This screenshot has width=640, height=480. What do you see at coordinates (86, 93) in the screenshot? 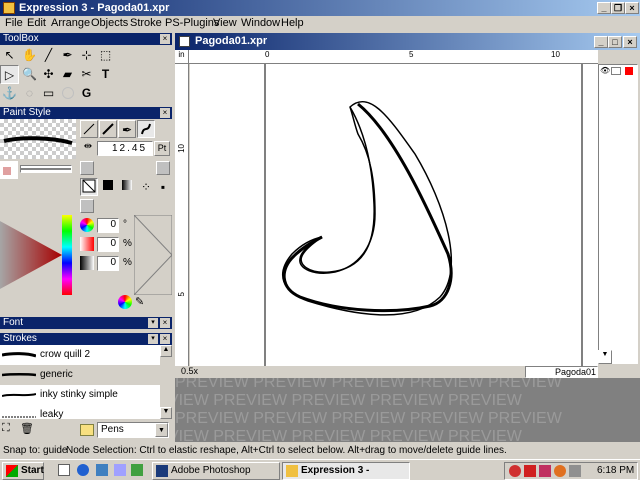
I see `spiral-icon: G` at bounding box center [86, 93].